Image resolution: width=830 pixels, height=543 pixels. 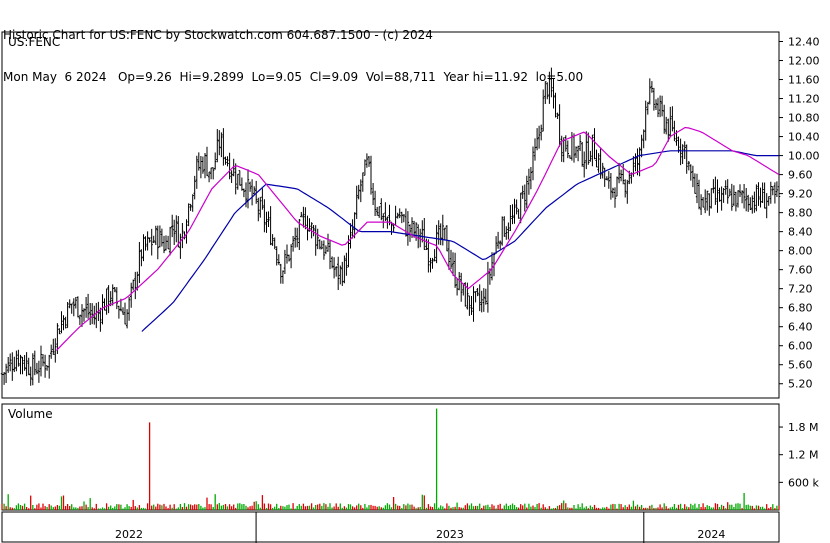 I want to click on volume-tick-label-0: 1.8 M, so click(x=803, y=427).